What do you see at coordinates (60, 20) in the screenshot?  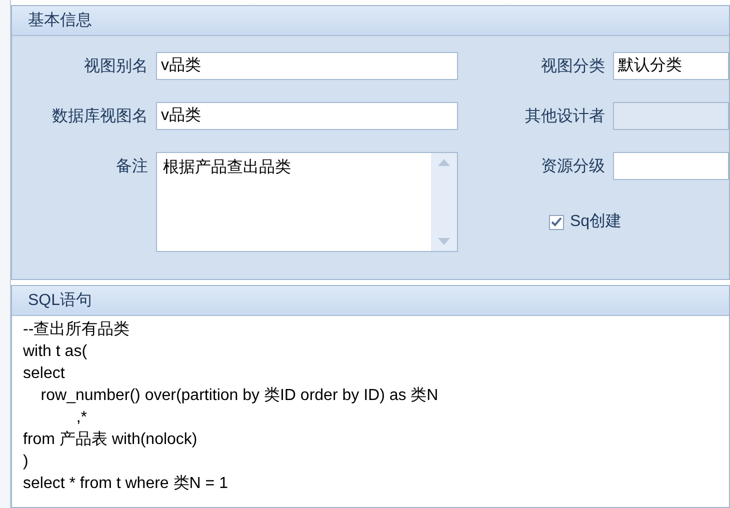 I see `group-title: 基本信息` at bounding box center [60, 20].